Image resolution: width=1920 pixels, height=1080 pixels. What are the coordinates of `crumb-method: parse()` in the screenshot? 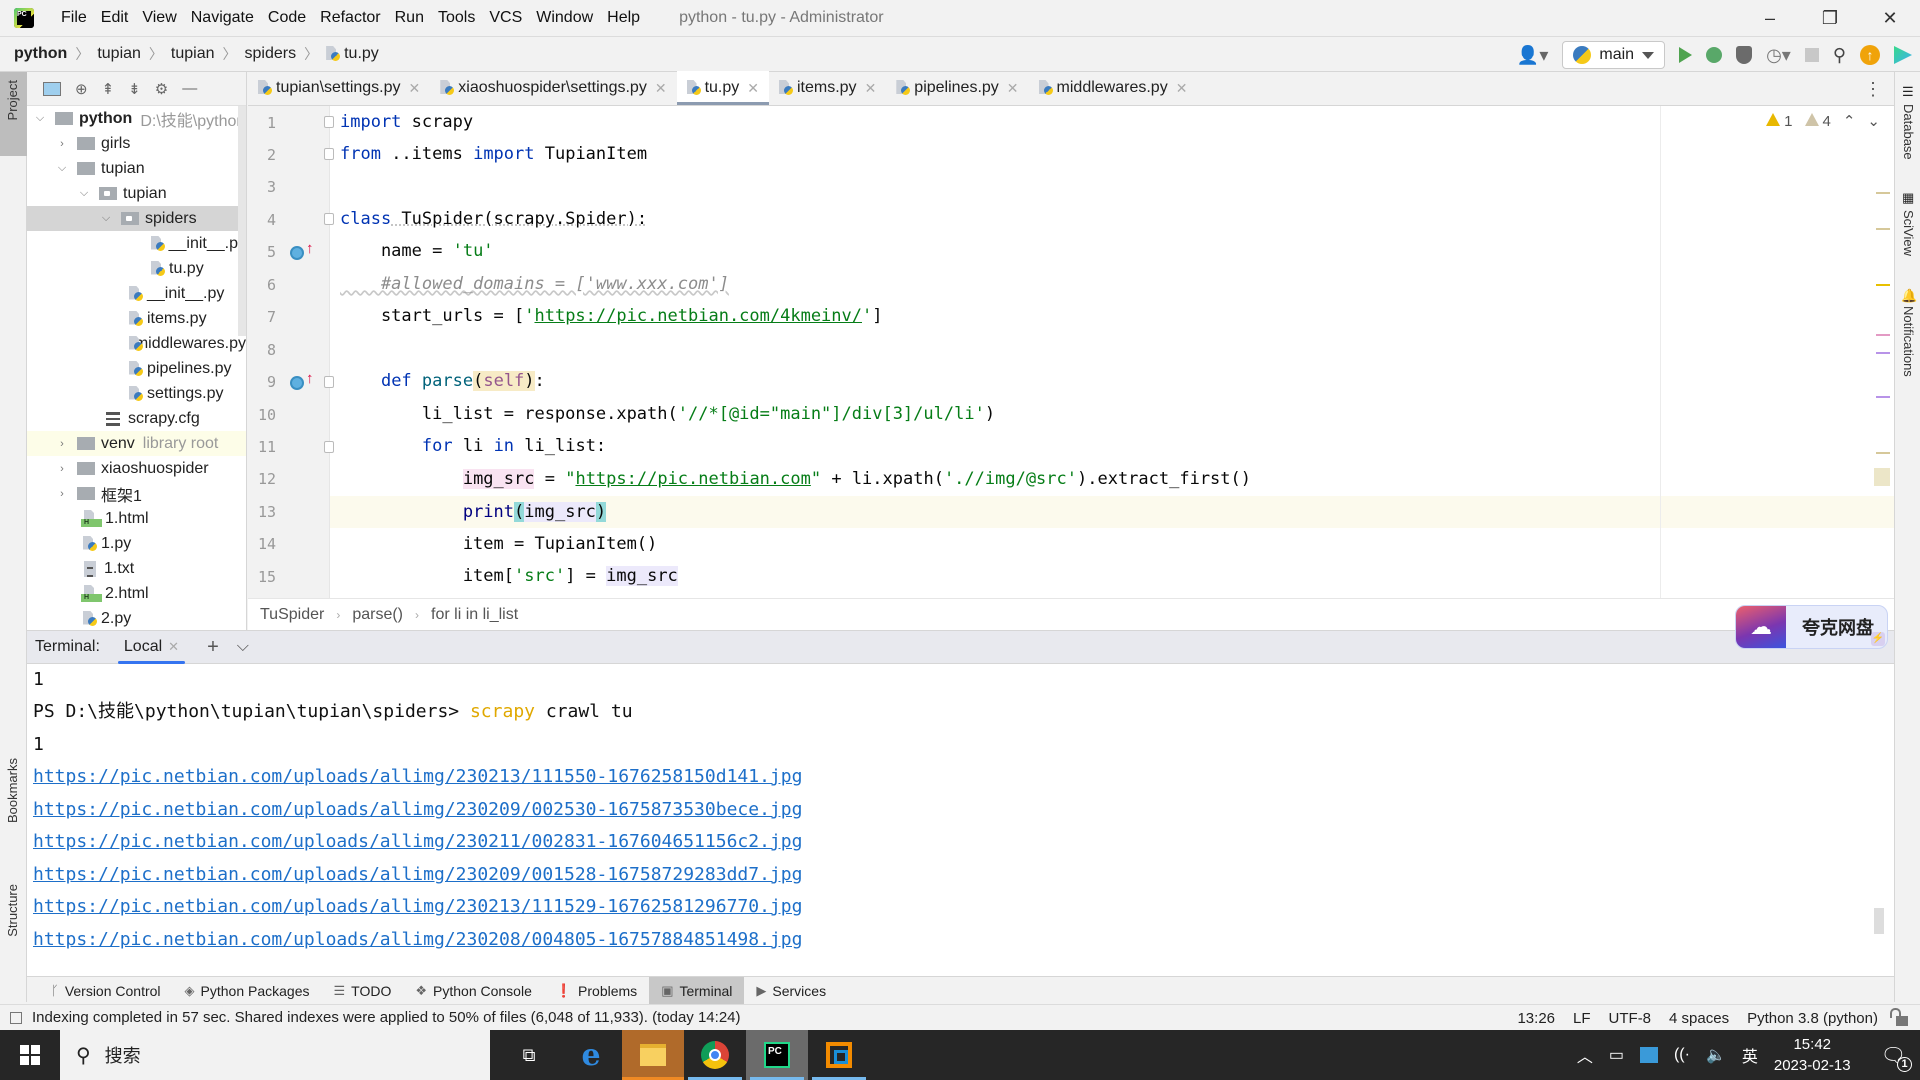 It's located at (377, 615).